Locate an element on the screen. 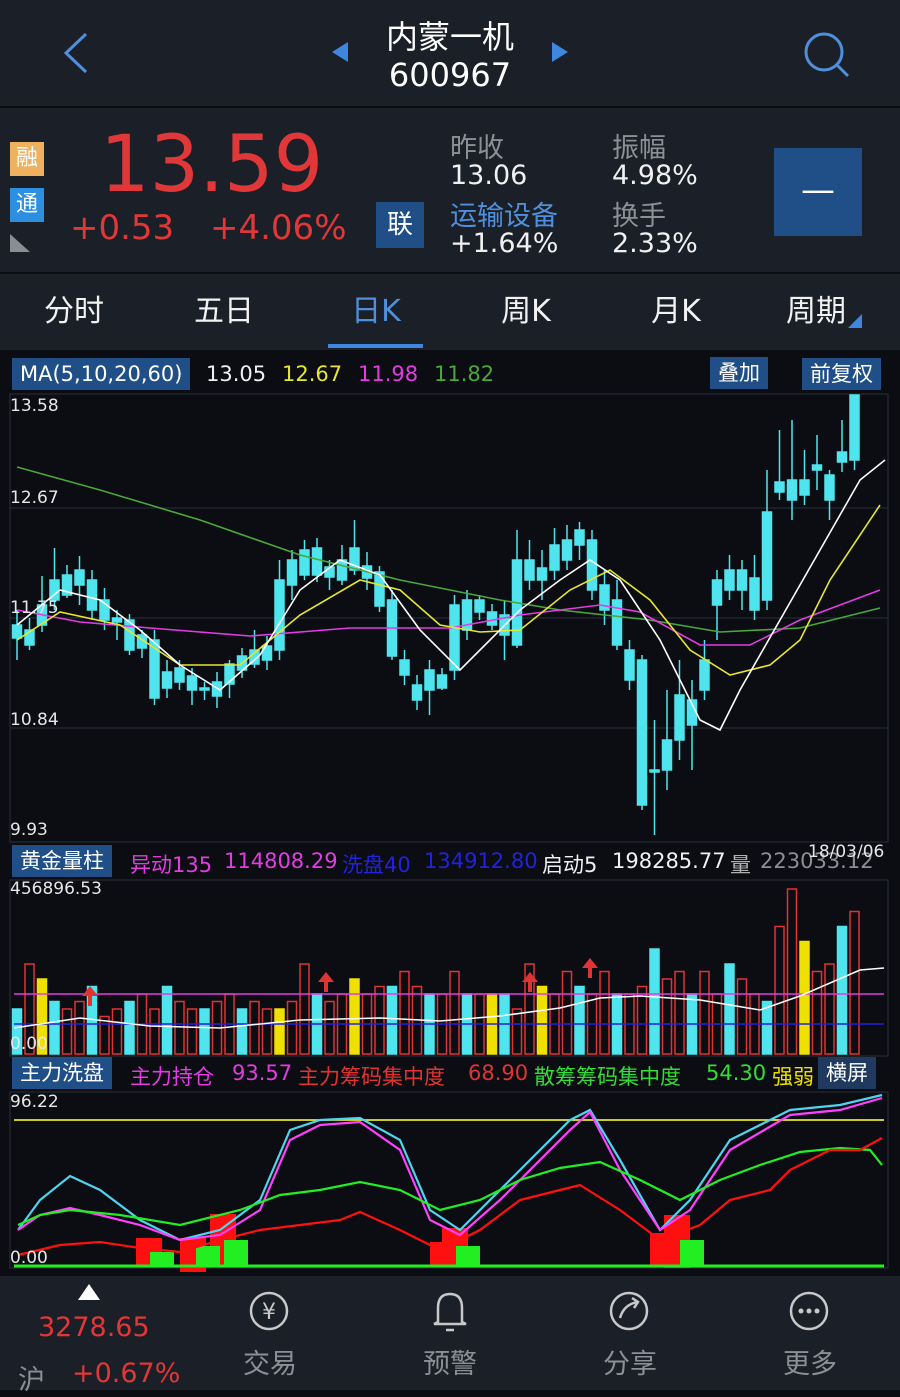  nav-more: 更多 is located at coordinates (810, 1361).